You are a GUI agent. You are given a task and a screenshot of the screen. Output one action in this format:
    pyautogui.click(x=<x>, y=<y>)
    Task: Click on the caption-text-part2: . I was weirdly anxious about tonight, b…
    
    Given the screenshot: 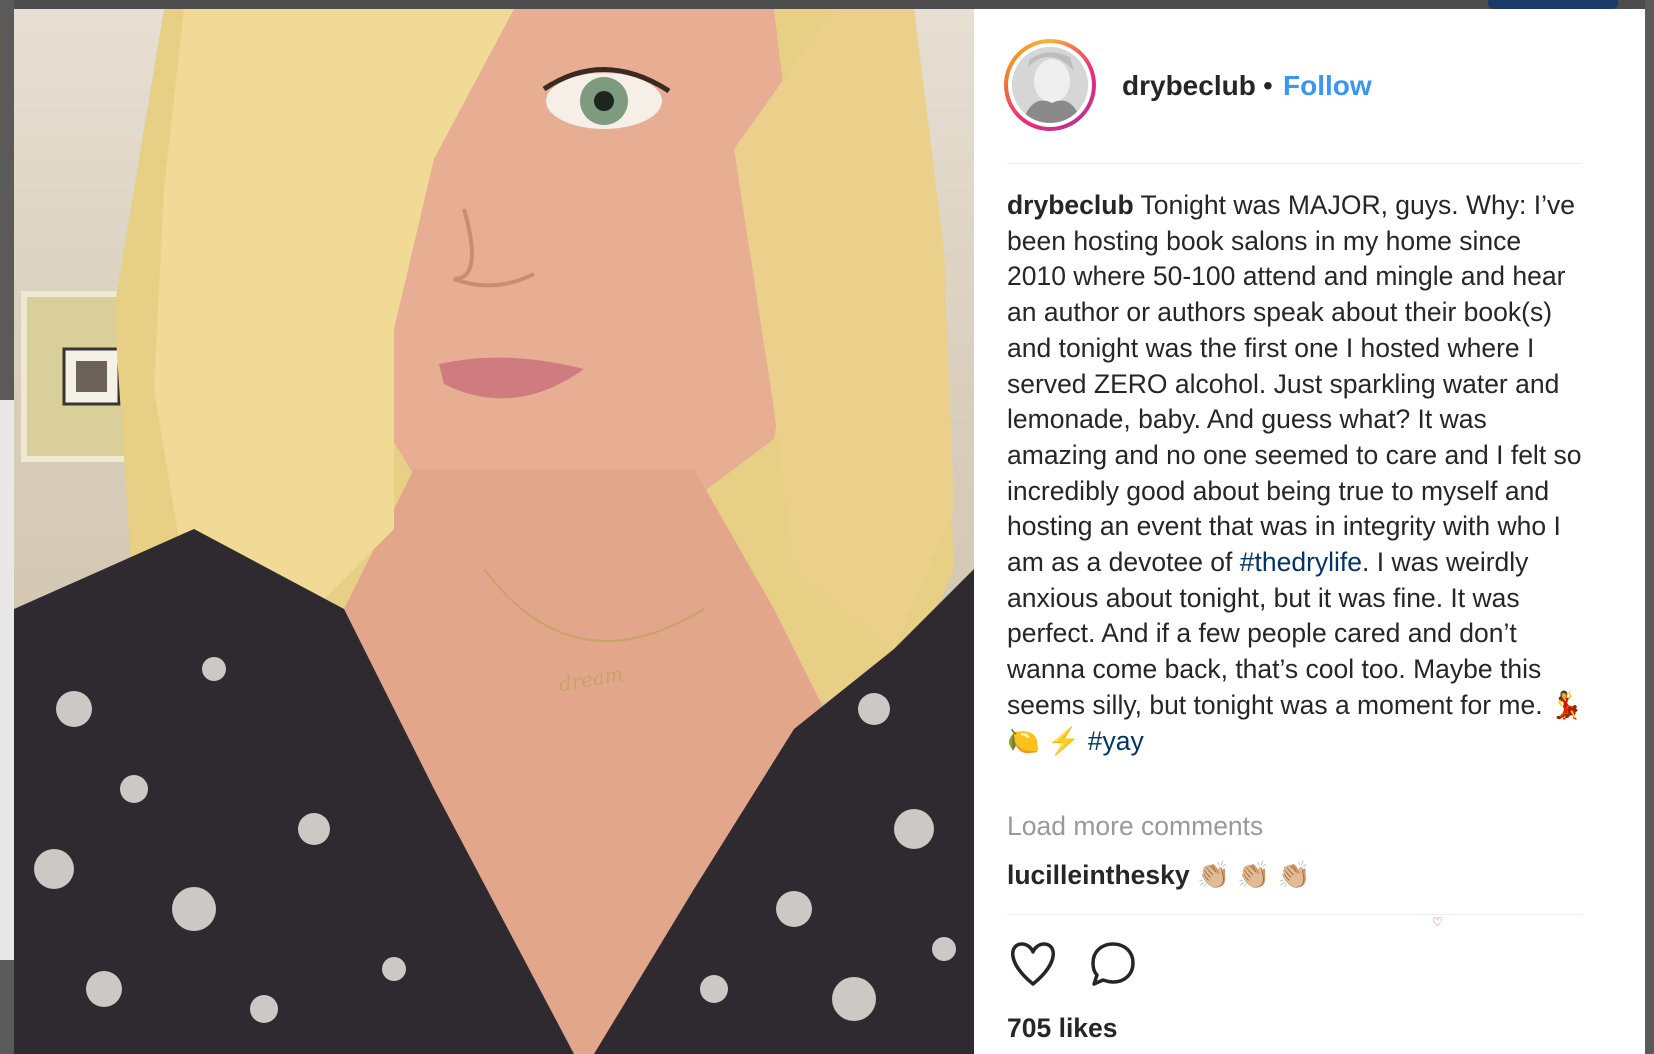 What is the action you would take?
    pyautogui.click(x=1295, y=651)
    